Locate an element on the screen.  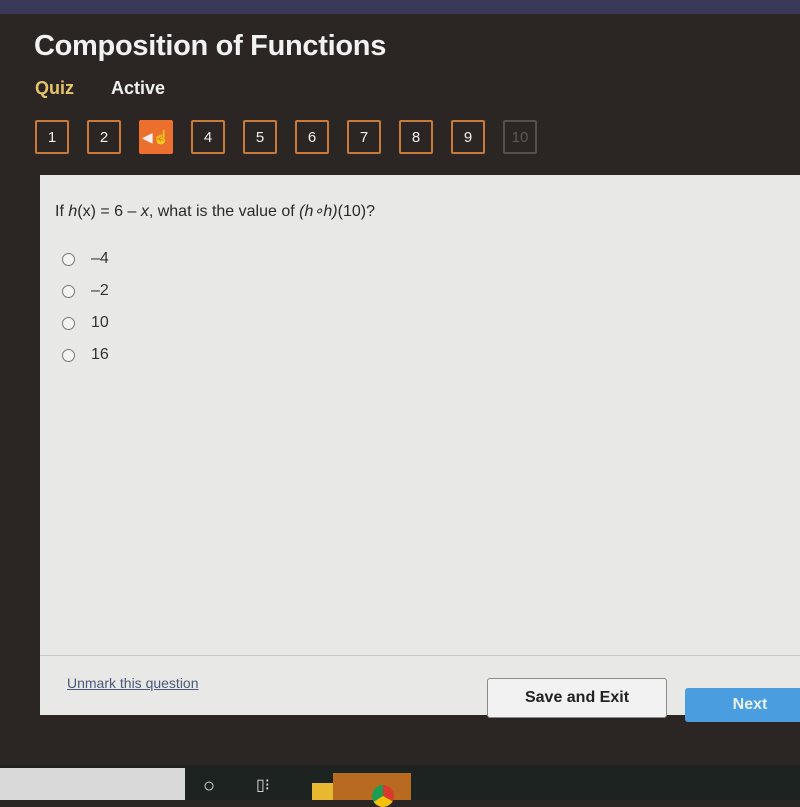
question-nav-10: 10 is located at coordinates (520, 137).